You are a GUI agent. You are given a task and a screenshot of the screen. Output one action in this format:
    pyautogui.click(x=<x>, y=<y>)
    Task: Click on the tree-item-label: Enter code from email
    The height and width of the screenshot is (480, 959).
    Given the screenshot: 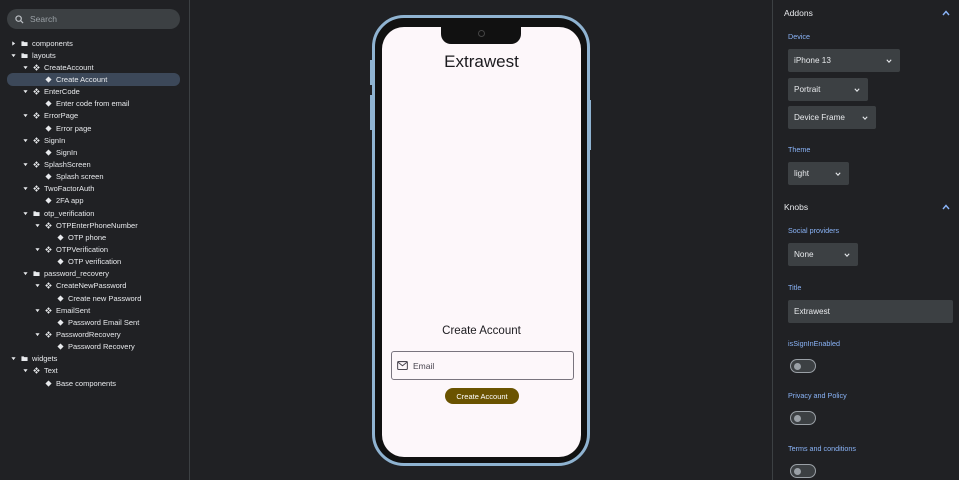 What is the action you would take?
    pyautogui.click(x=93, y=104)
    